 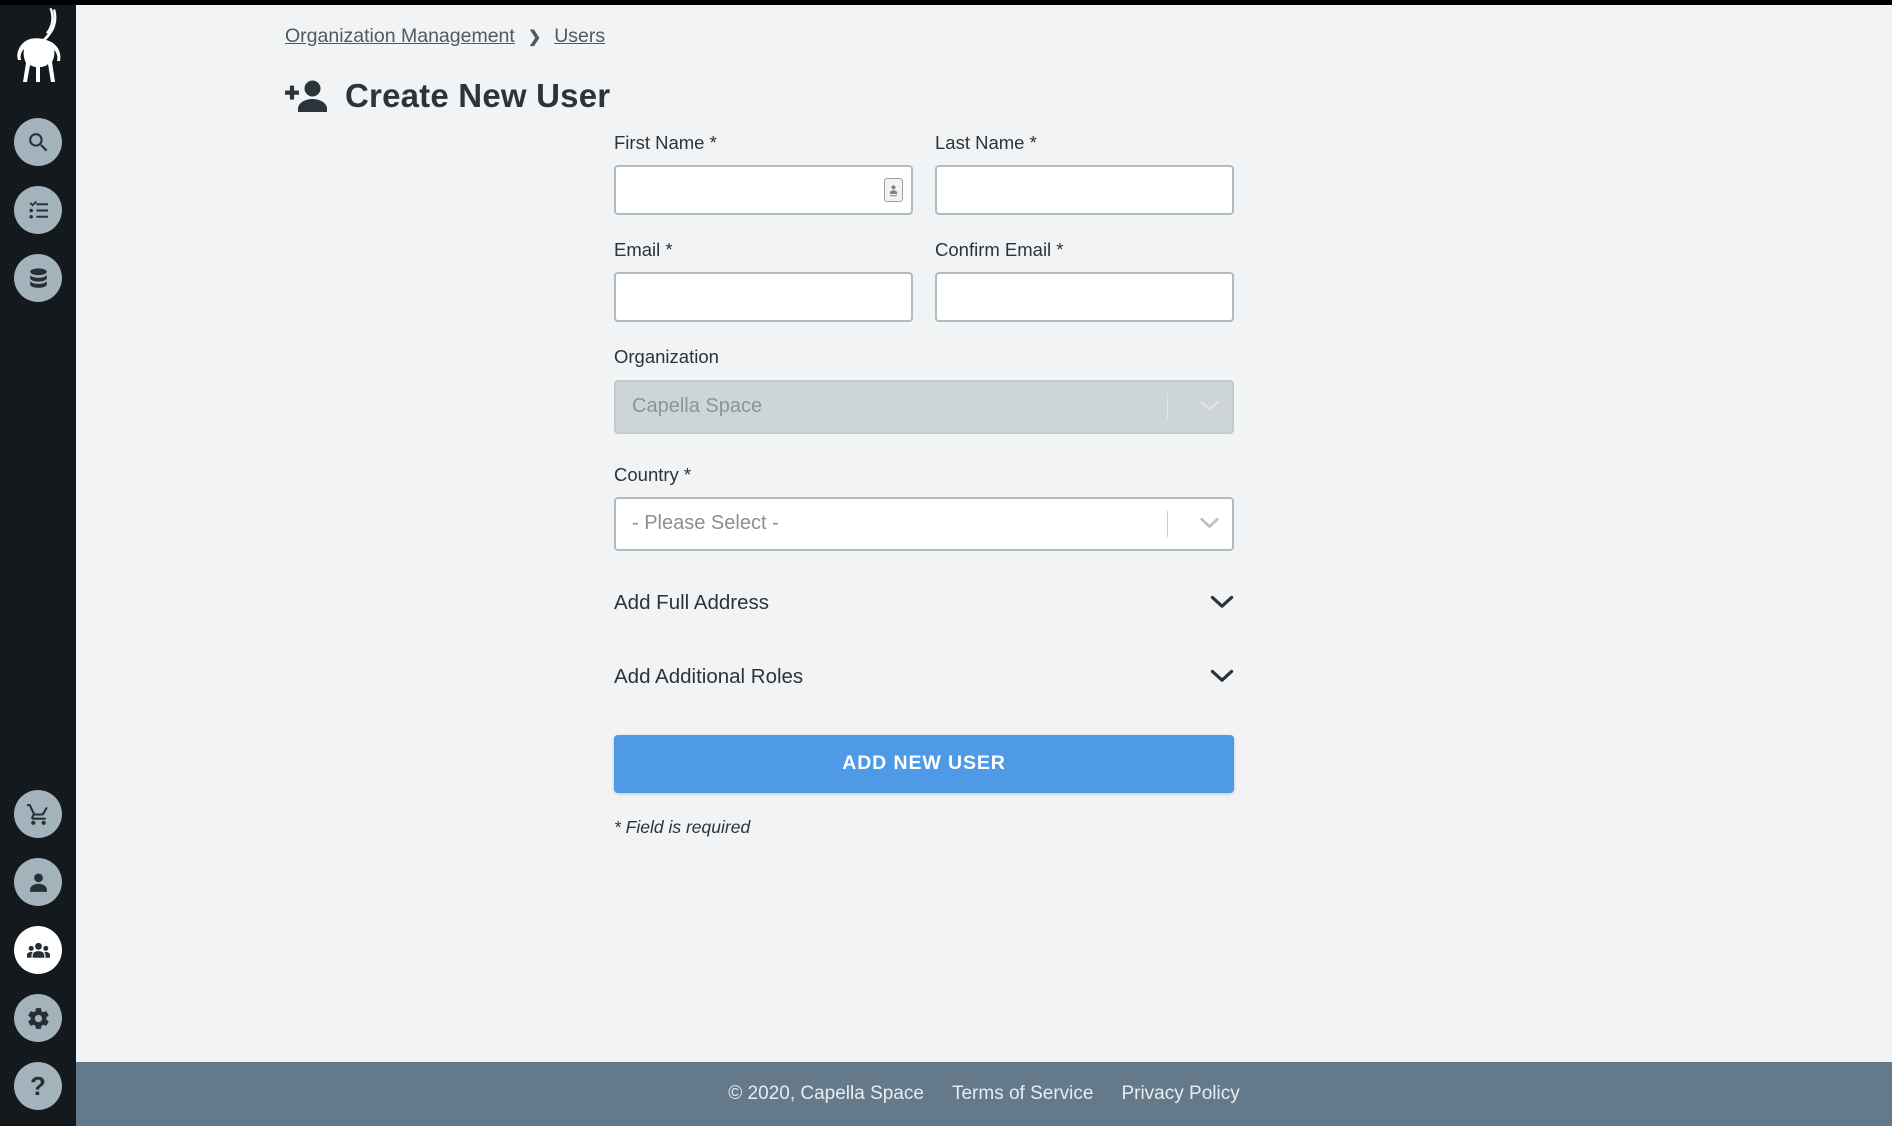 What do you see at coordinates (400, 36) in the screenshot?
I see `breadcrumb-parent-link: Organization Management` at bounding box center [400, 36].